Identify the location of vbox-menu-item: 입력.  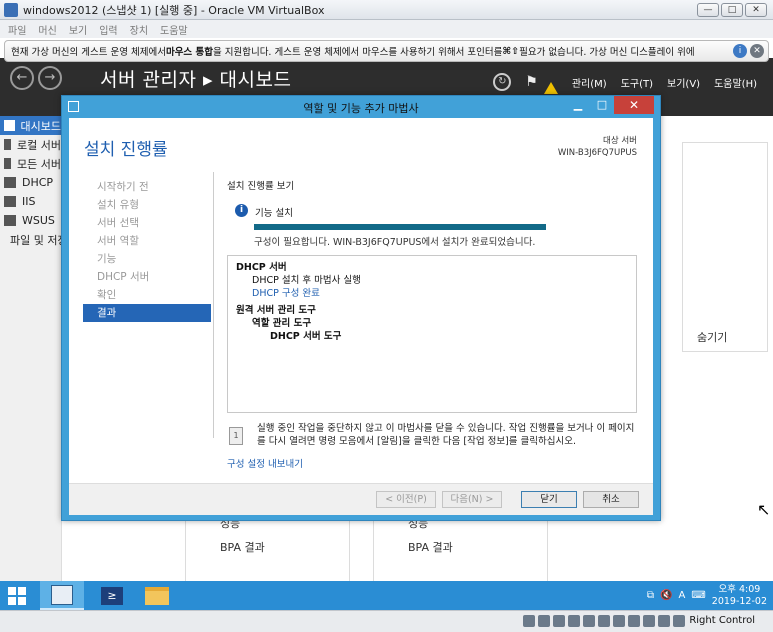
(108, 29).